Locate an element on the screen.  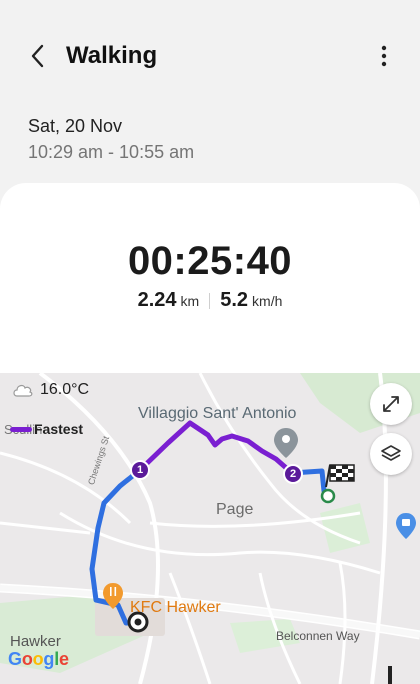
map-legend: Fastest is located at coordinates (46, 429).